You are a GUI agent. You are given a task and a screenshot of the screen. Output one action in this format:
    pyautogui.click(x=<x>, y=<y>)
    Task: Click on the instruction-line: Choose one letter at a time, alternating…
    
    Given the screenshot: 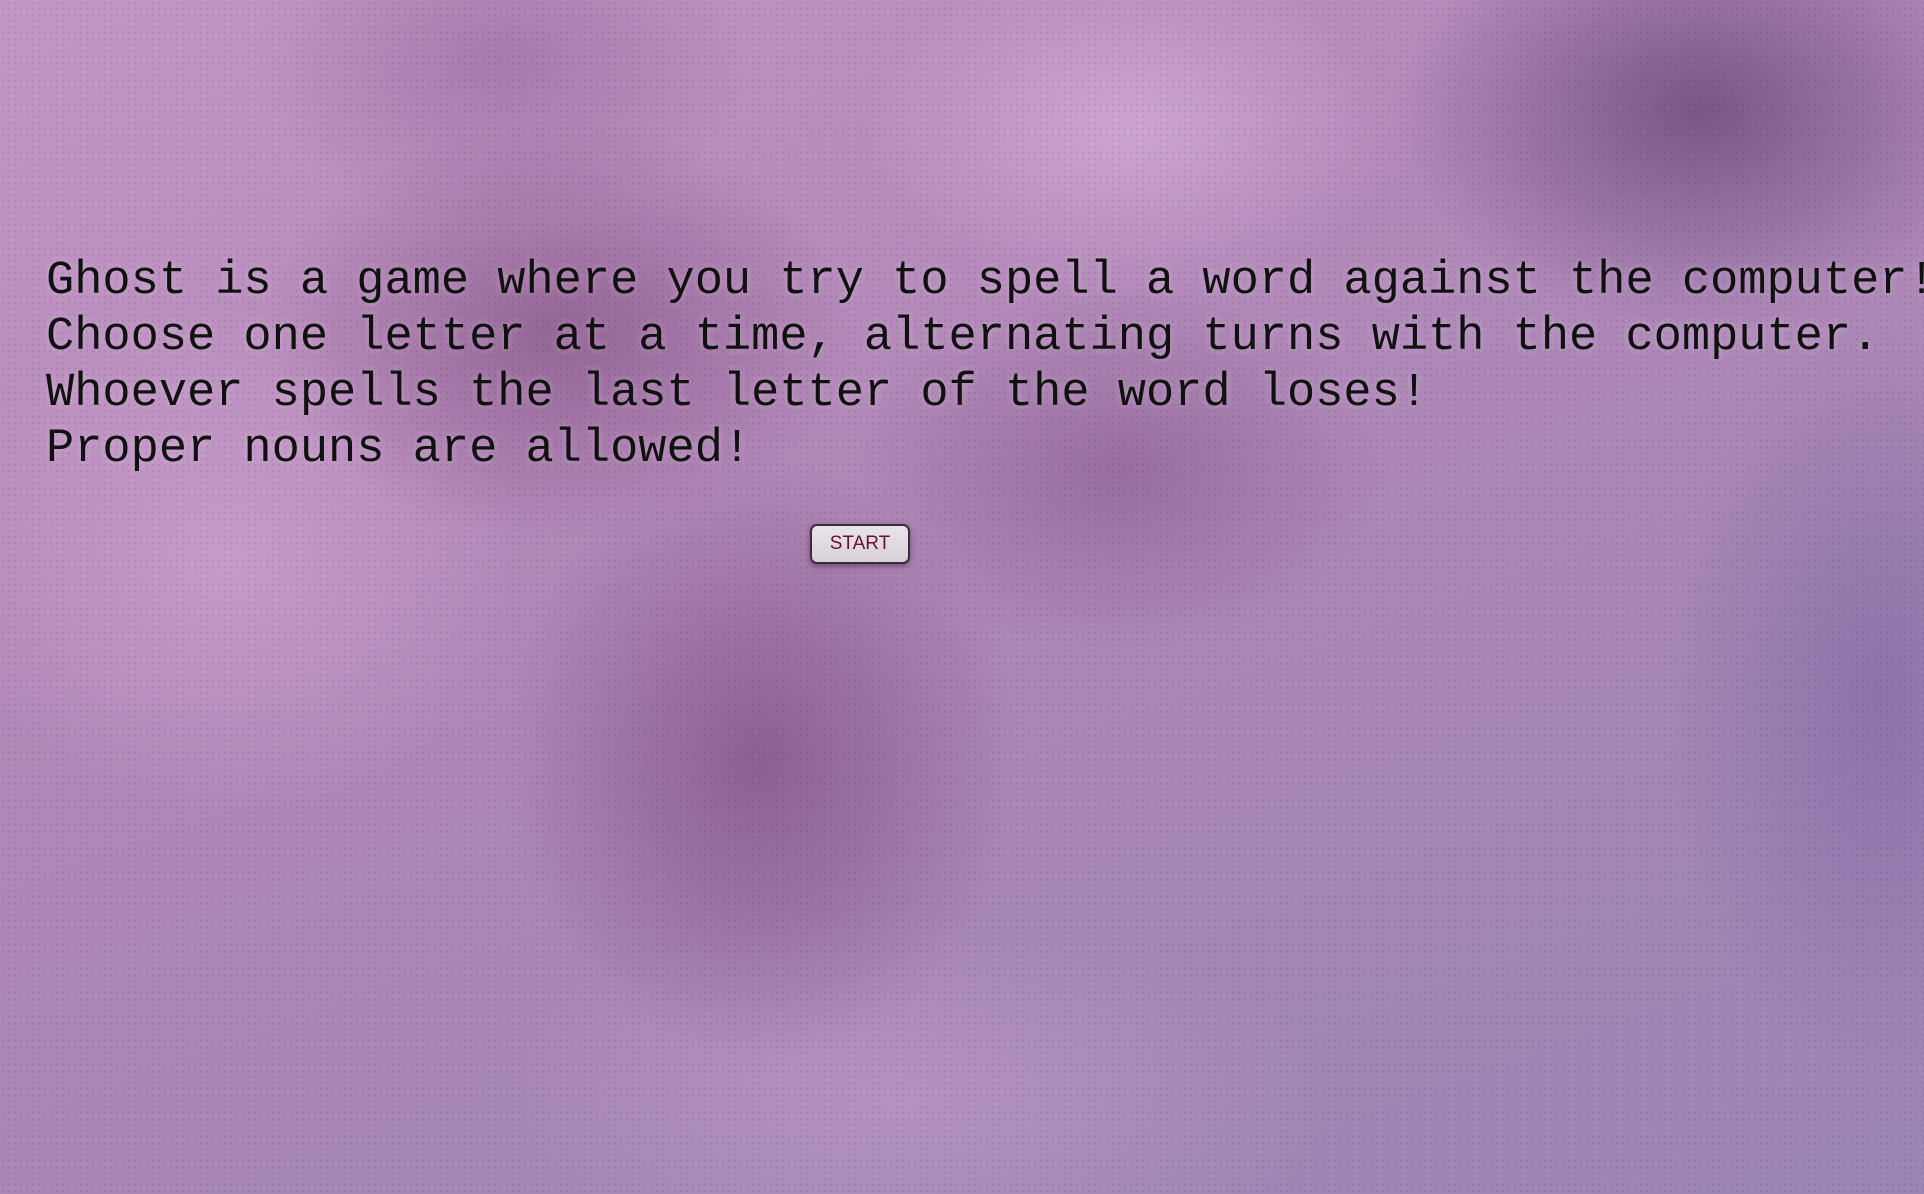 What is the action you would take?
    pyautogui.click(x=963, y=337)
    